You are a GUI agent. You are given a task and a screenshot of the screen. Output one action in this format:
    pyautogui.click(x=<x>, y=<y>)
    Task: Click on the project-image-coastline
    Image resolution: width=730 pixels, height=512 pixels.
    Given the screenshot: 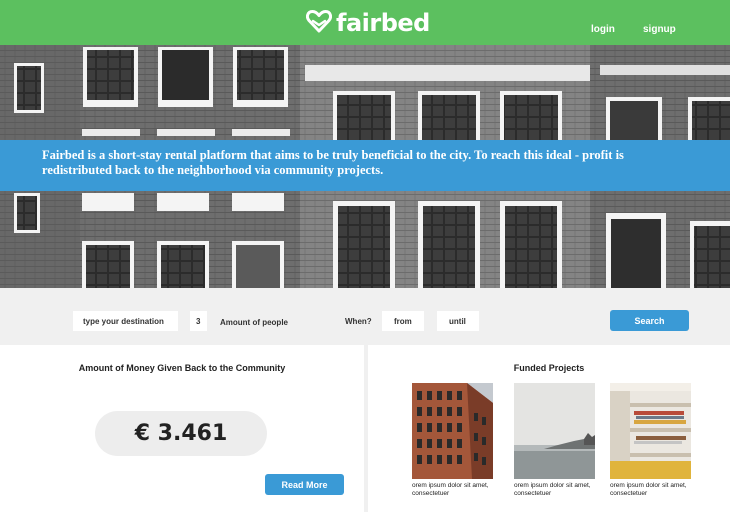 What is the action you would take?
    pyautogui.click(x=554, y=431)
    